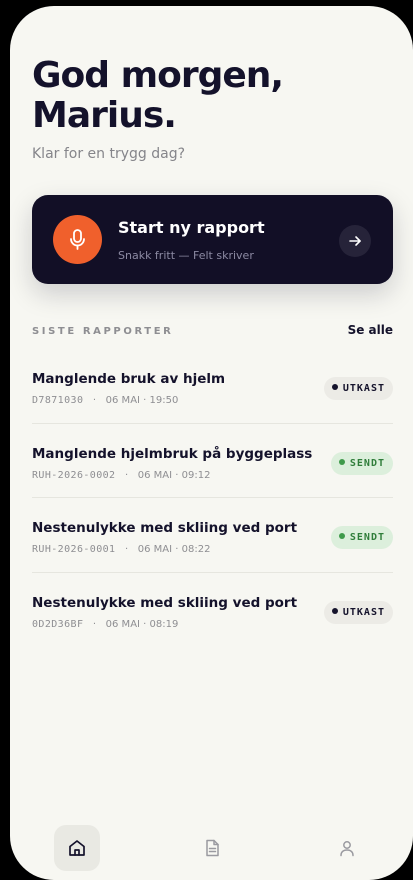  Describe the element at coordinates (74, 475) in the screenshot. I see `report-id: RUH-2026-0002` at that location.